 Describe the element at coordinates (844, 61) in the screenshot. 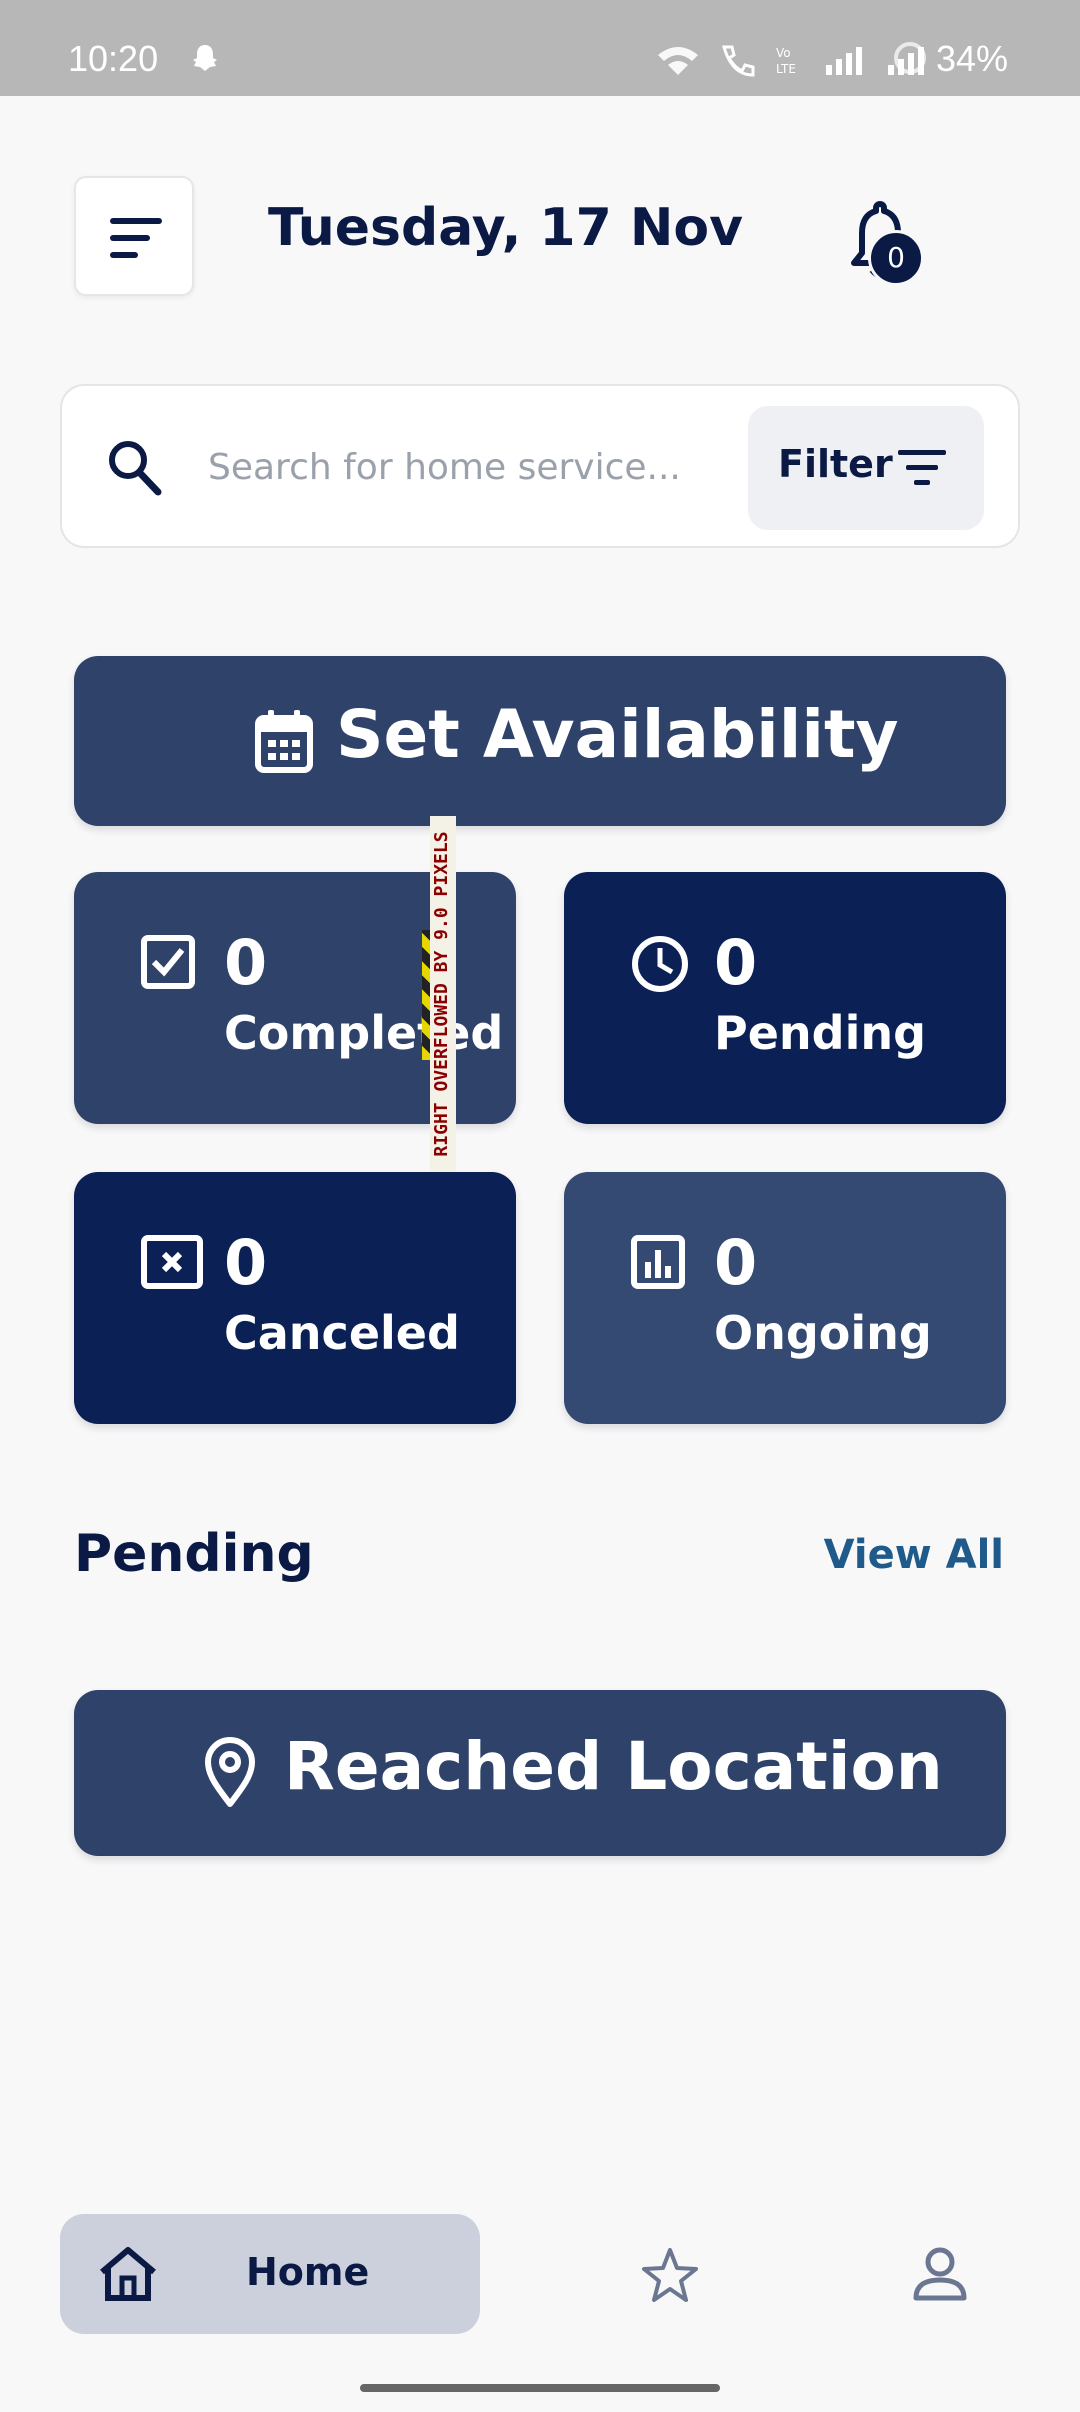

I see `signal-icon` at that location.